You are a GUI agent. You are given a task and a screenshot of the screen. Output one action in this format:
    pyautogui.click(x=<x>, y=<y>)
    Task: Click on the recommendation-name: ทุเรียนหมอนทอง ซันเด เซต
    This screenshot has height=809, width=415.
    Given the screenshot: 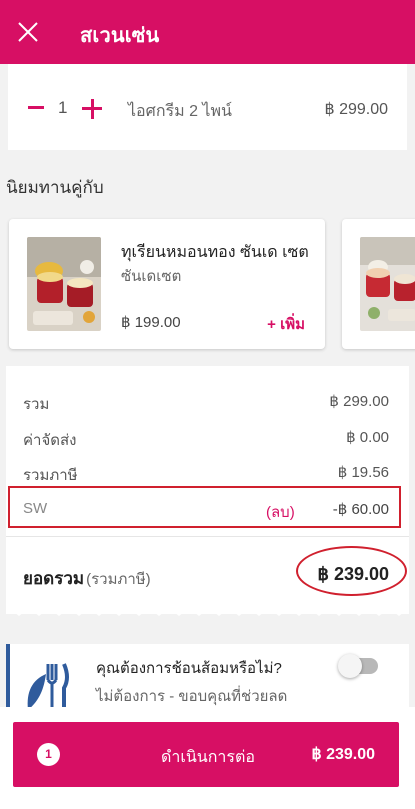 What is the action you would take?
    pyautogui.click(x=215, y=252)
    